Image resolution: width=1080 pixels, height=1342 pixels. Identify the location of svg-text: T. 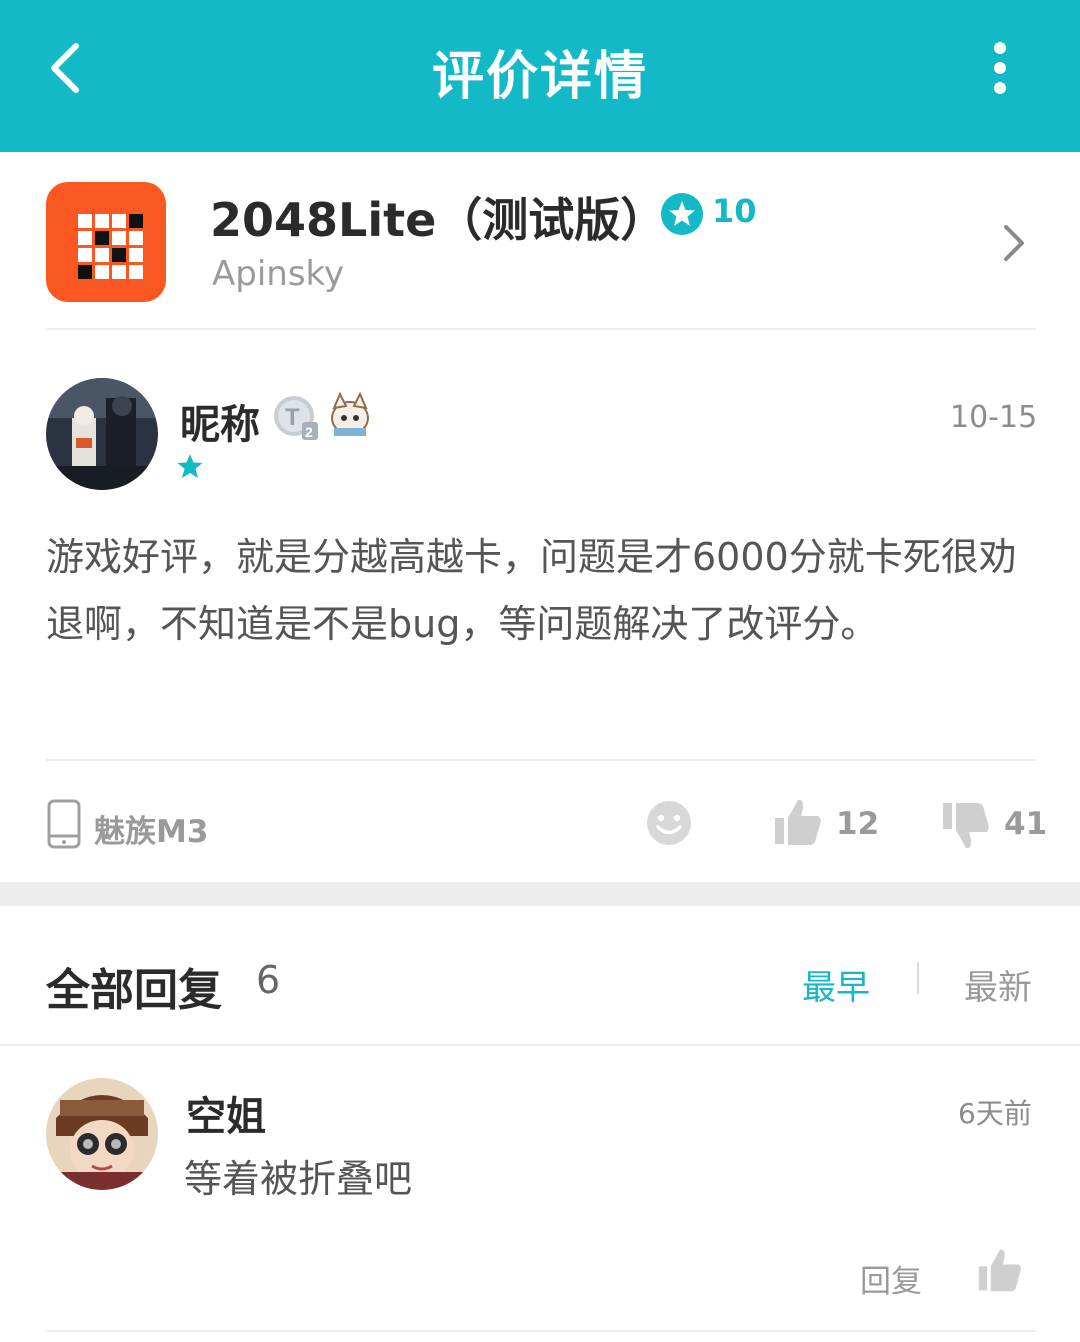
(292, 417).